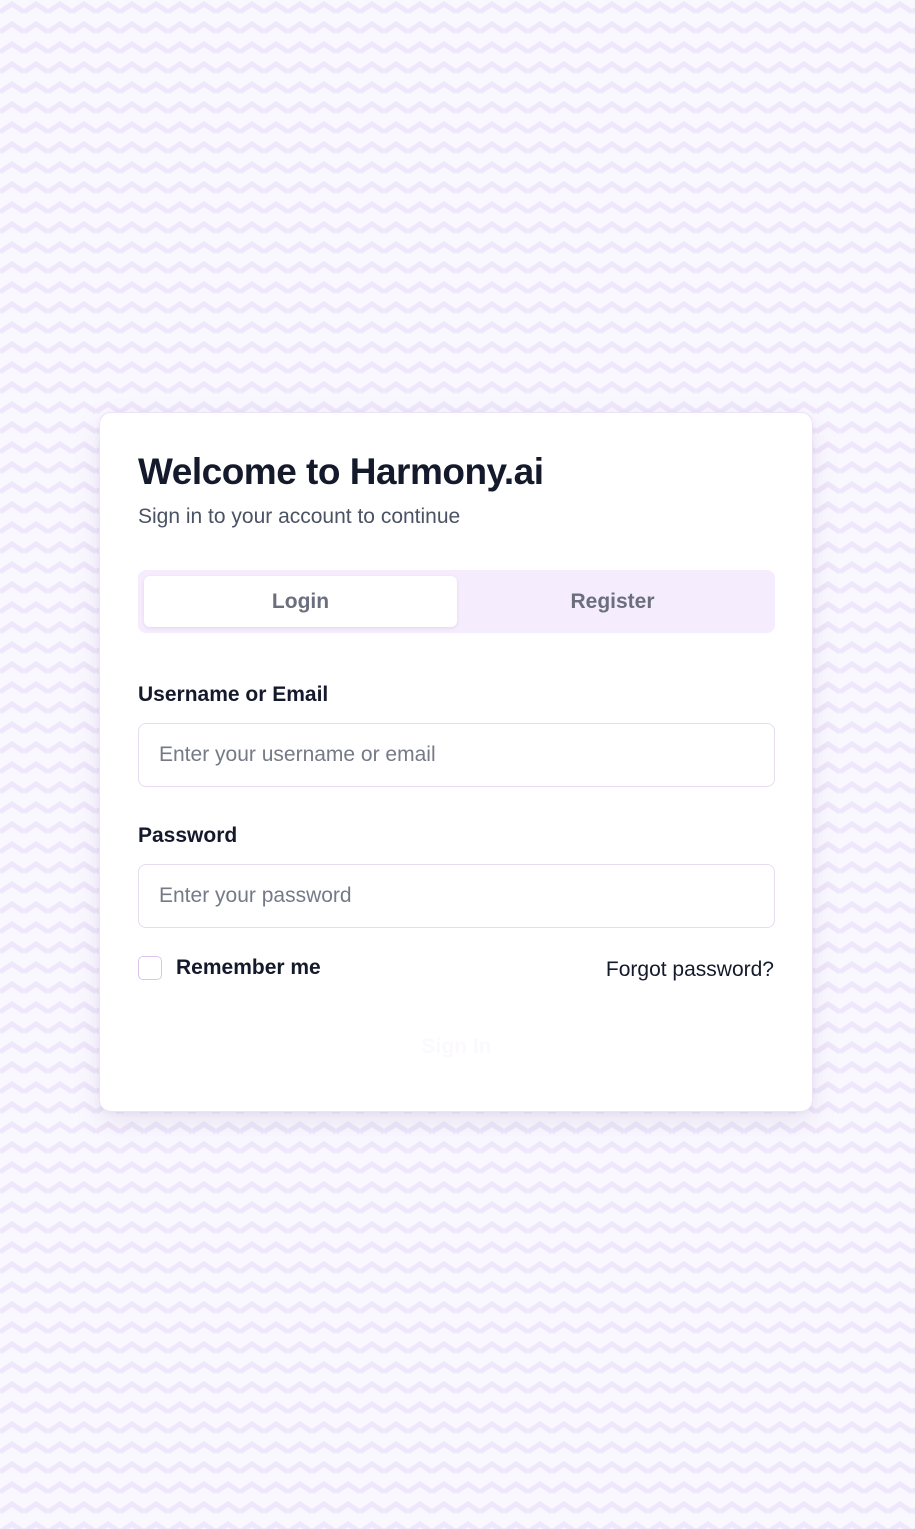  What do you see at coordinates (341, 471) in the screenshot?
I see `page-title: Welcome to Harmony.ai` at bounding box center [341, 471].